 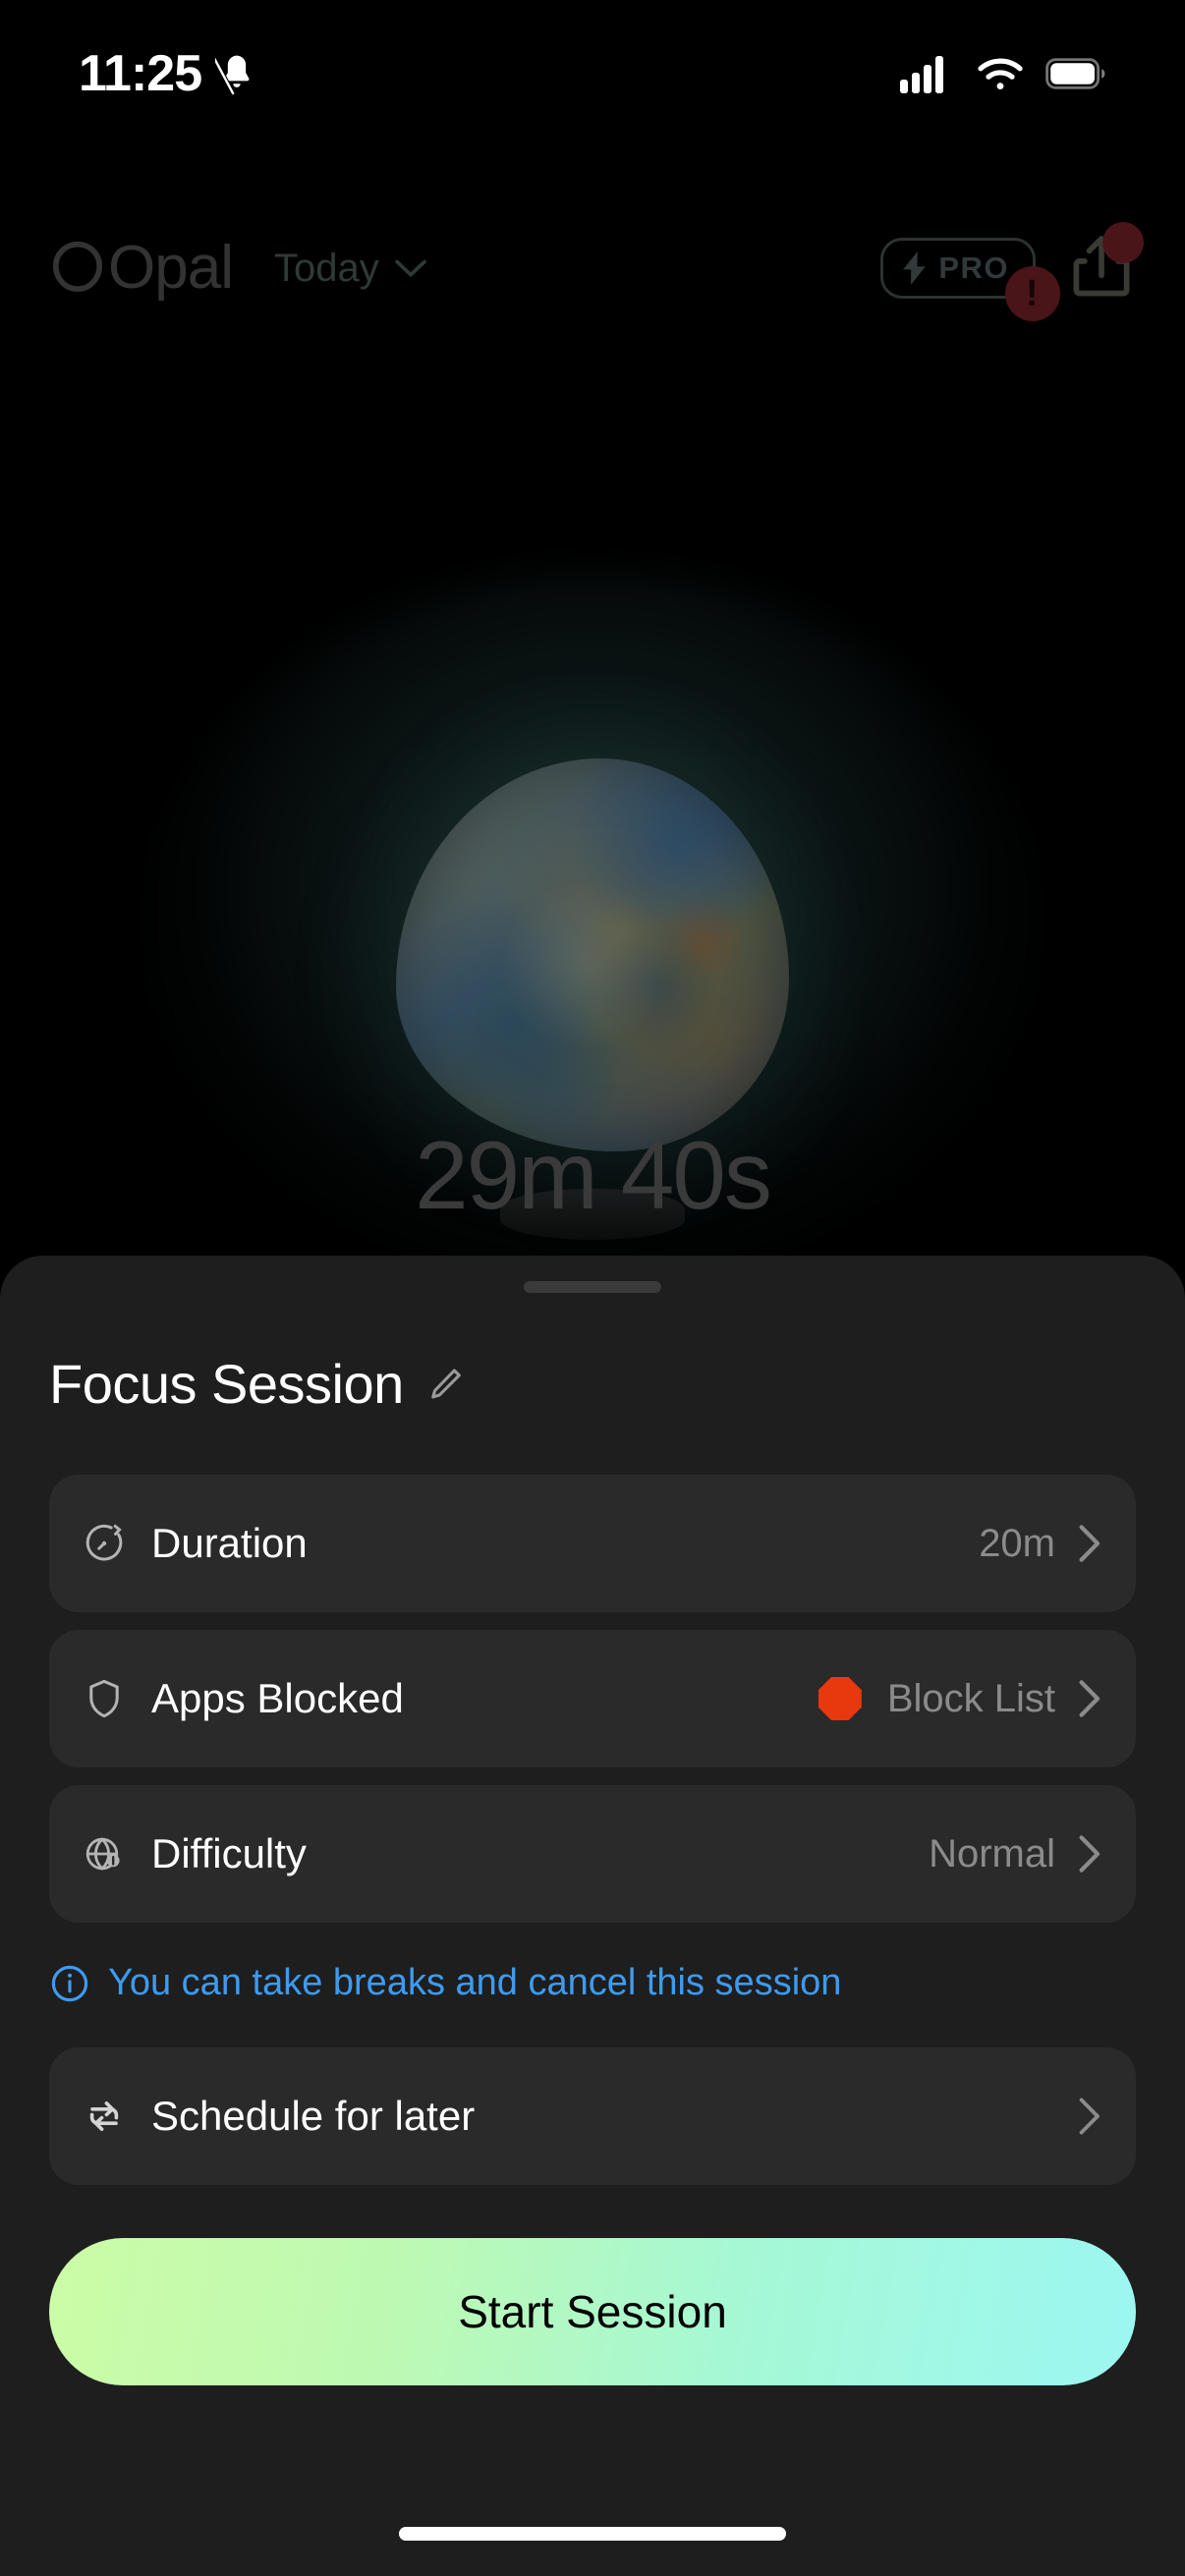 I want to click on setting-label-duration: Duration, so click(x=230, y=1543).